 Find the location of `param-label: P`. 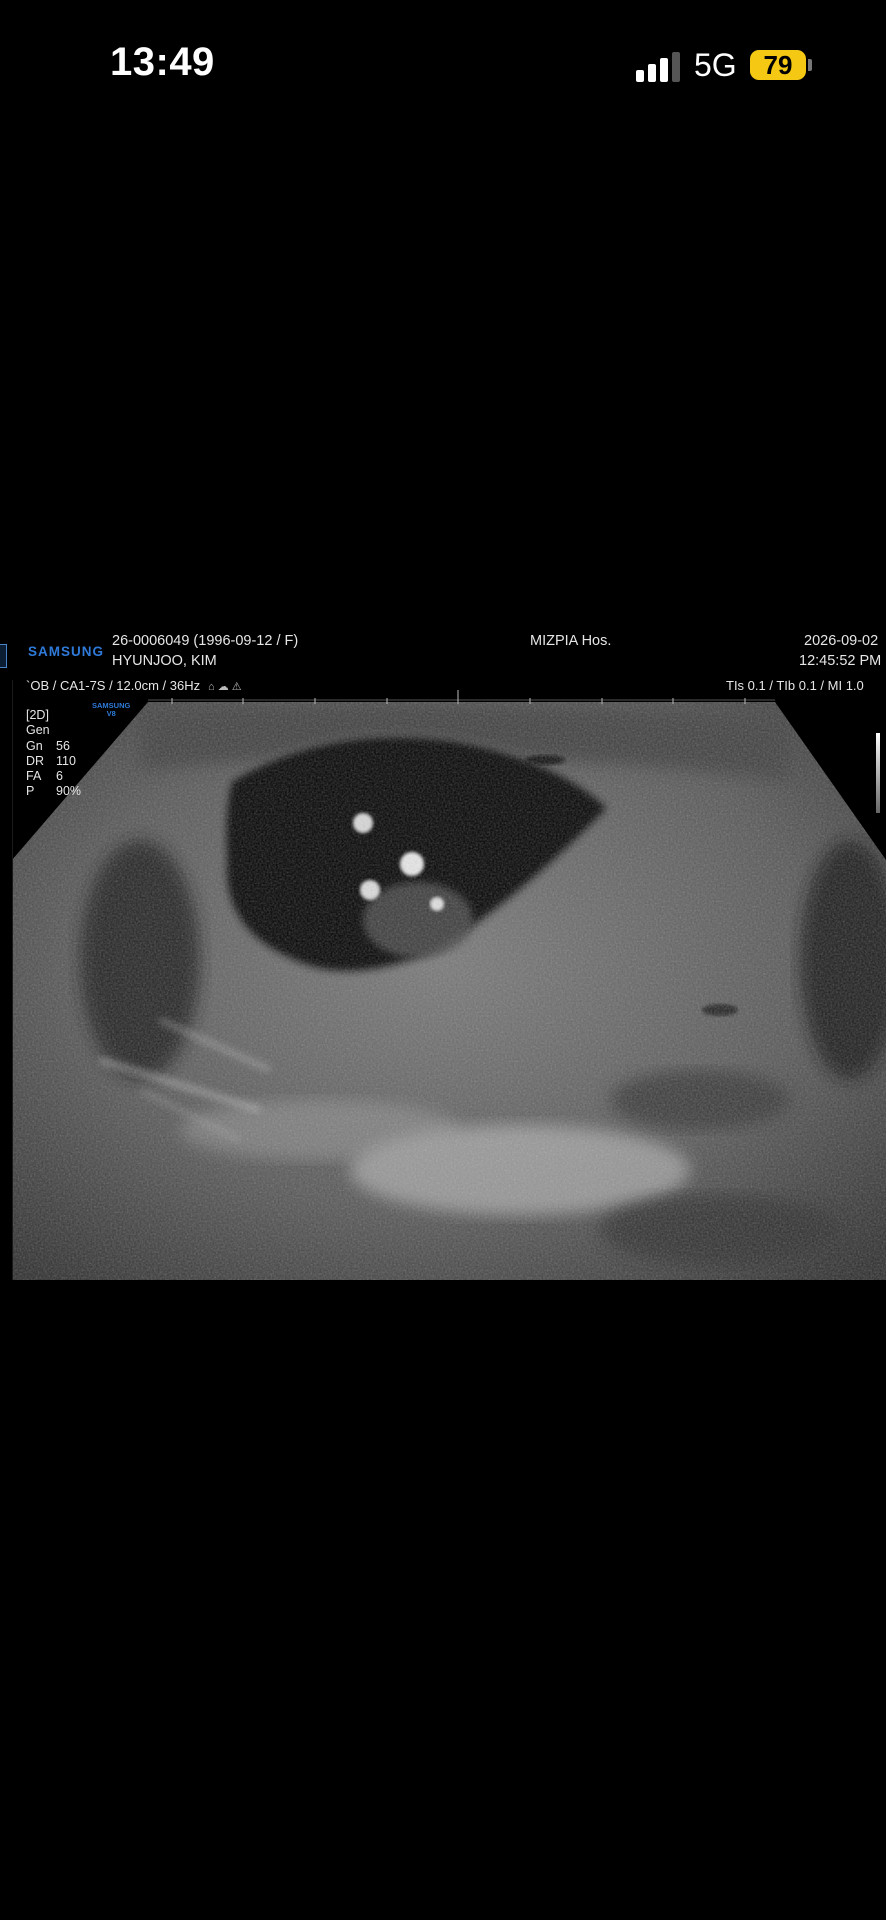

param-label: P is located at coordinates (30, 791).